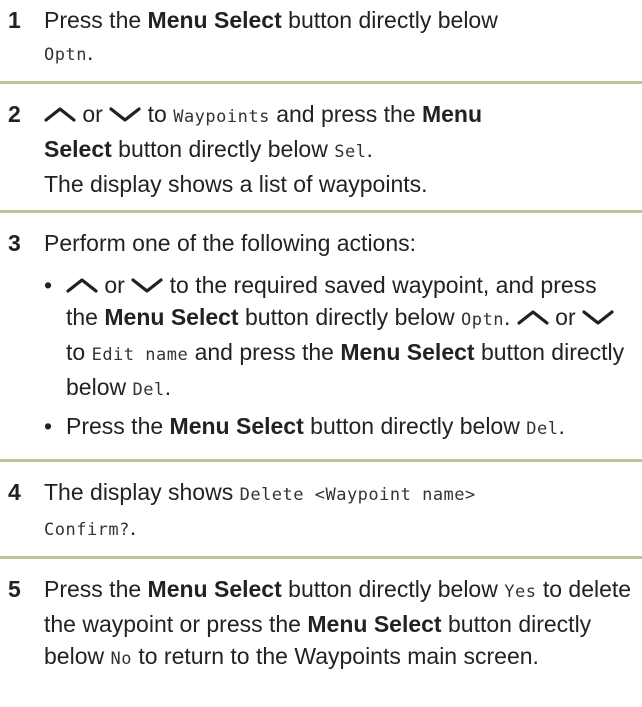  What do you see at coordinates (520, 592) in the screenshot?
I see `lcd-text: Yes` at bounding box center [520, 592].